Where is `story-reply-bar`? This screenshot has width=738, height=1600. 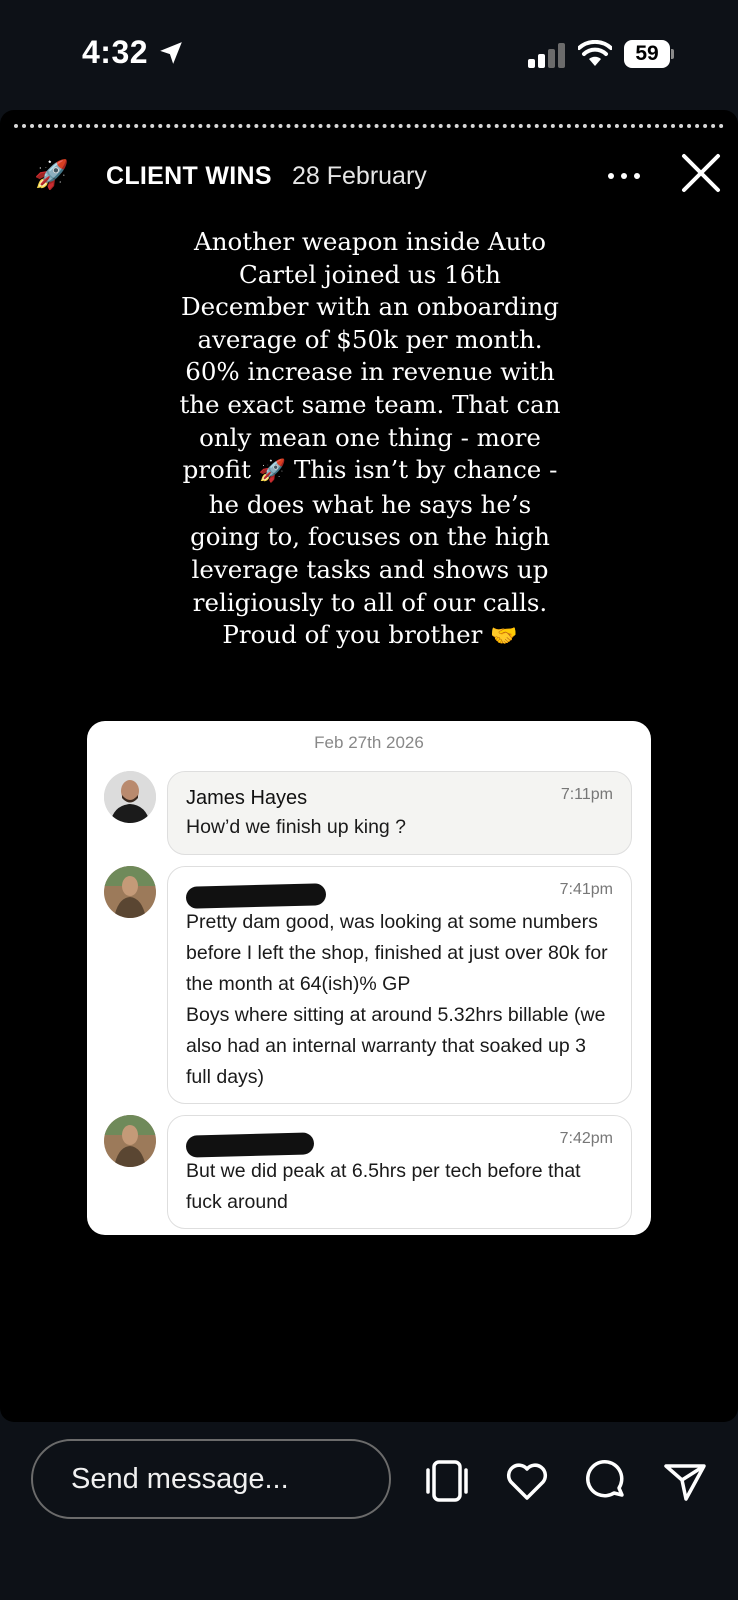
story-reply-bar is located at coordinates (369, 1511).